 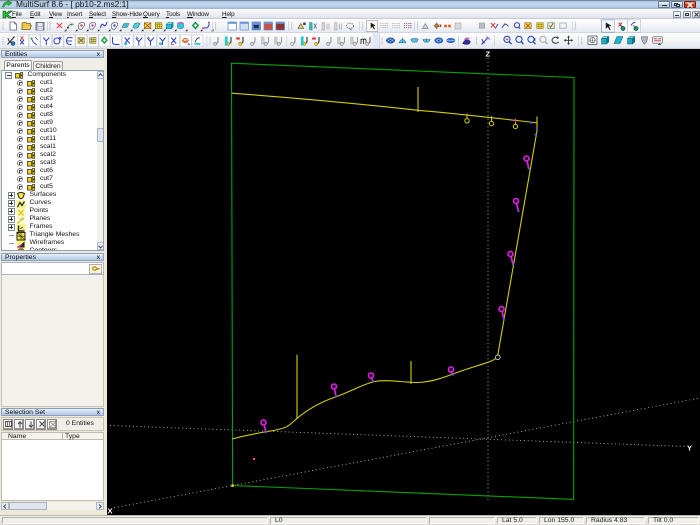 I want to click on svg-text: Y, so click(x=689, y=448).